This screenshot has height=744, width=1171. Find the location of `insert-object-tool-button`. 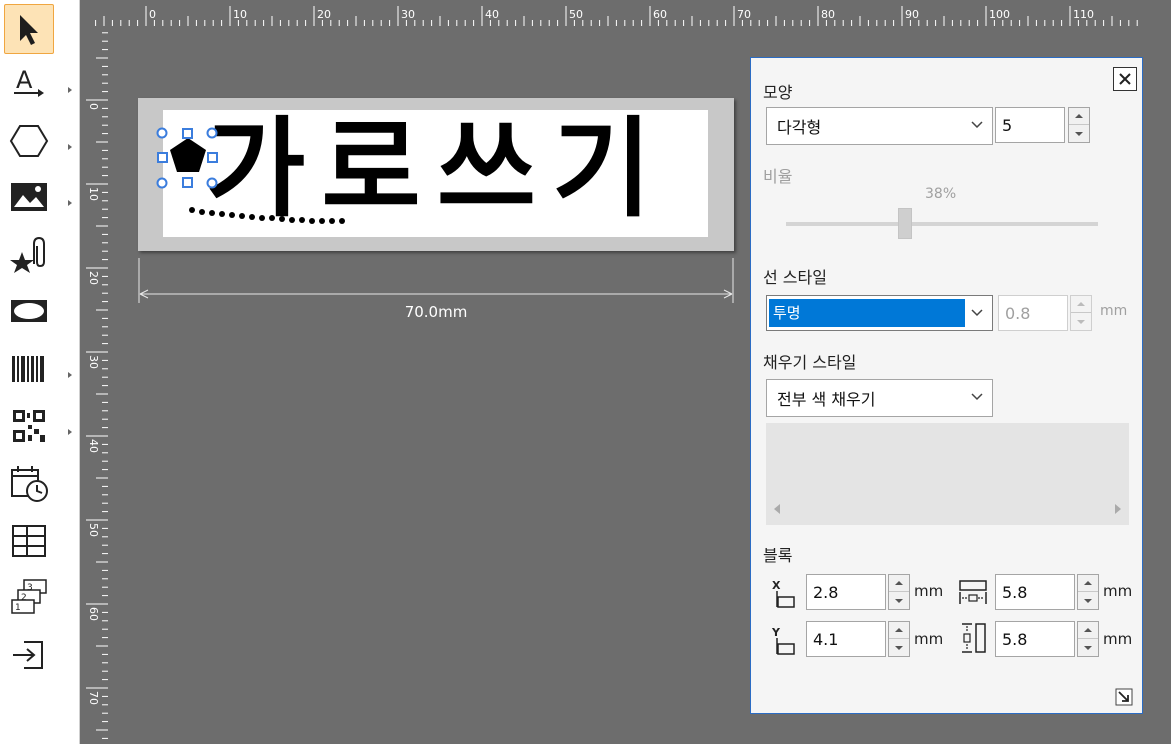

insert-object-tool-button is located at coordinates (29, 655).